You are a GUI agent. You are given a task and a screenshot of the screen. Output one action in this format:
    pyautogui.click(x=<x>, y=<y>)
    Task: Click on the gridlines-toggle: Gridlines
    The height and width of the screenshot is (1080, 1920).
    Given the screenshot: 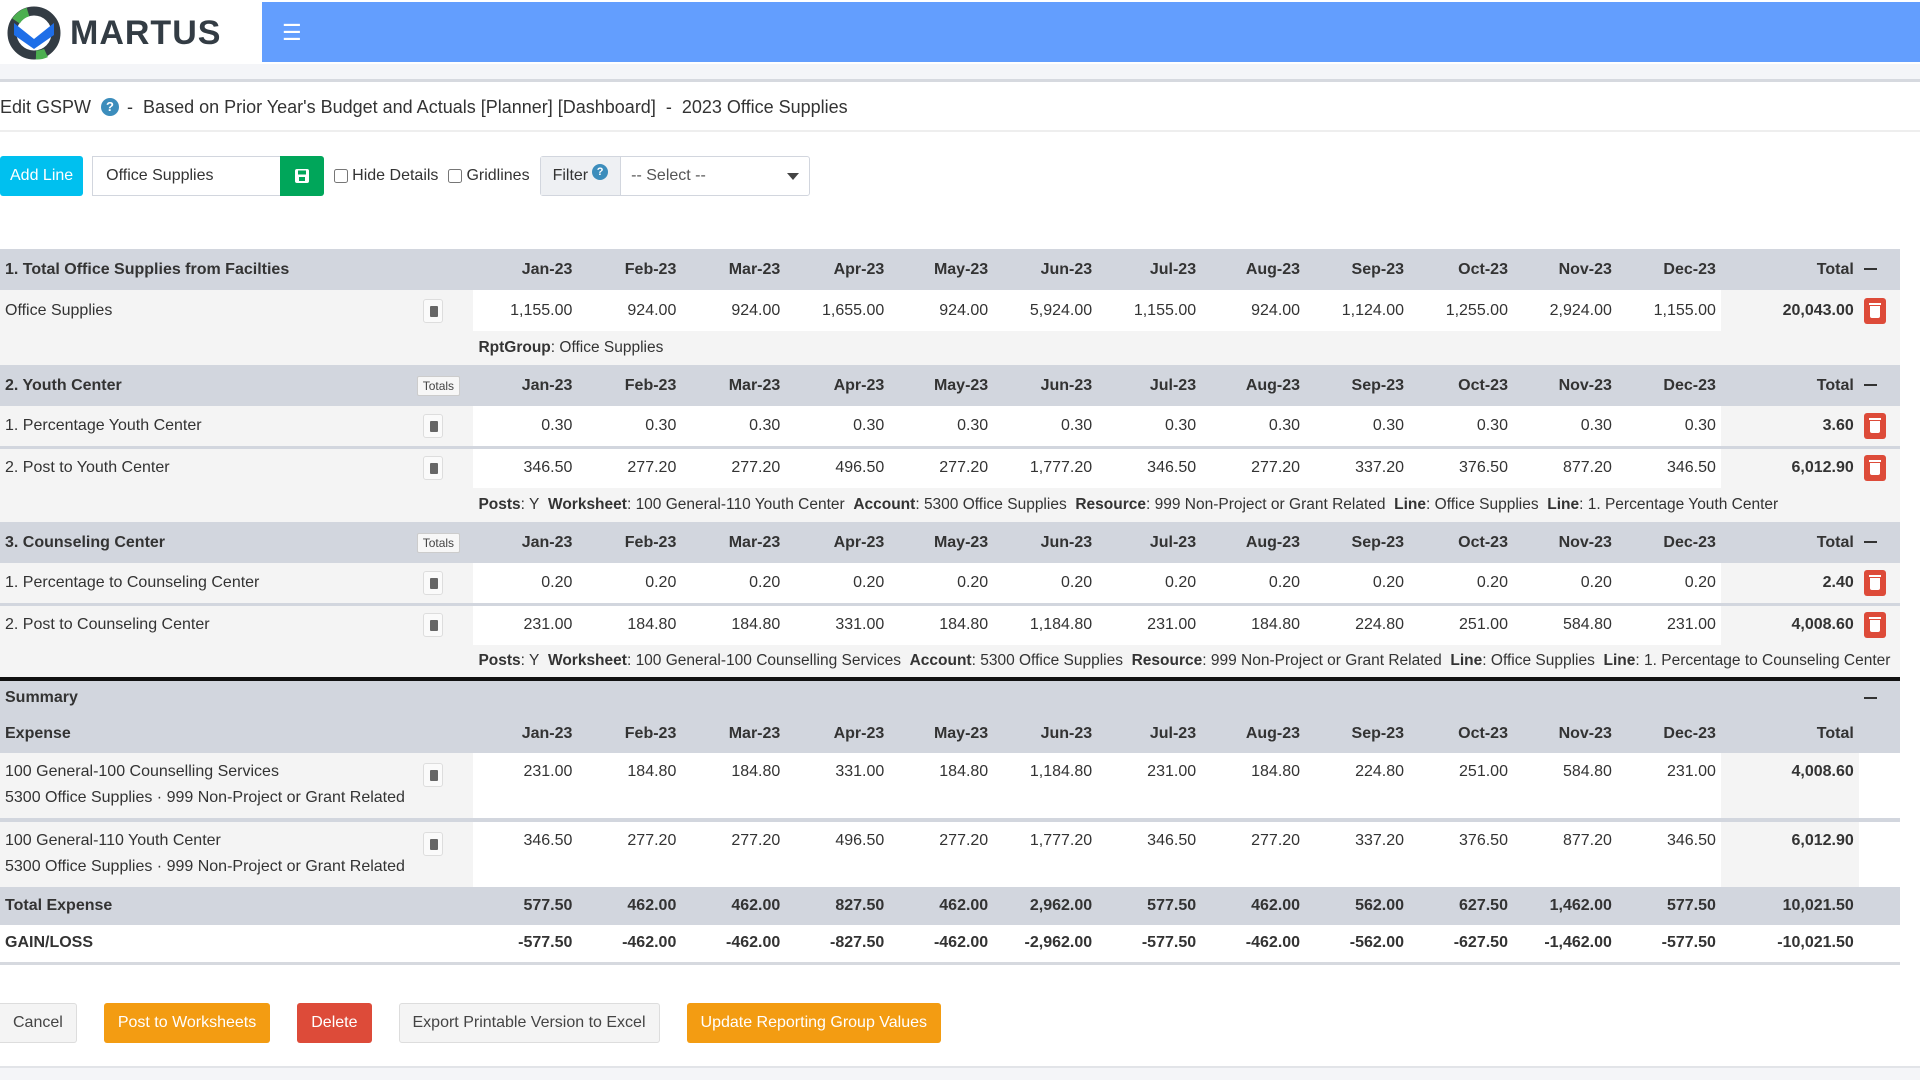 What is the action you would take?
    pyautogui.click(x=489, y=176)
    